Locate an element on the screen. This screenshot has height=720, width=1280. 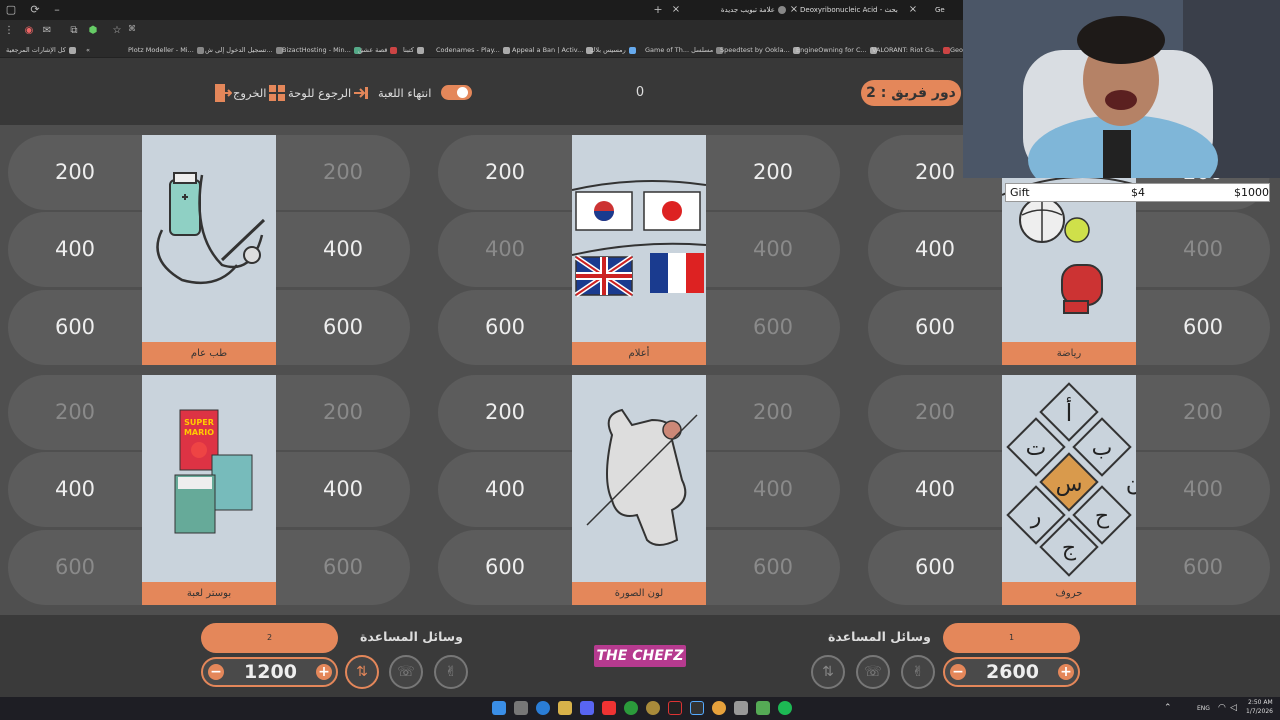
bookmark-item: رمسيس بلاك is located at coordinates (613, 50).